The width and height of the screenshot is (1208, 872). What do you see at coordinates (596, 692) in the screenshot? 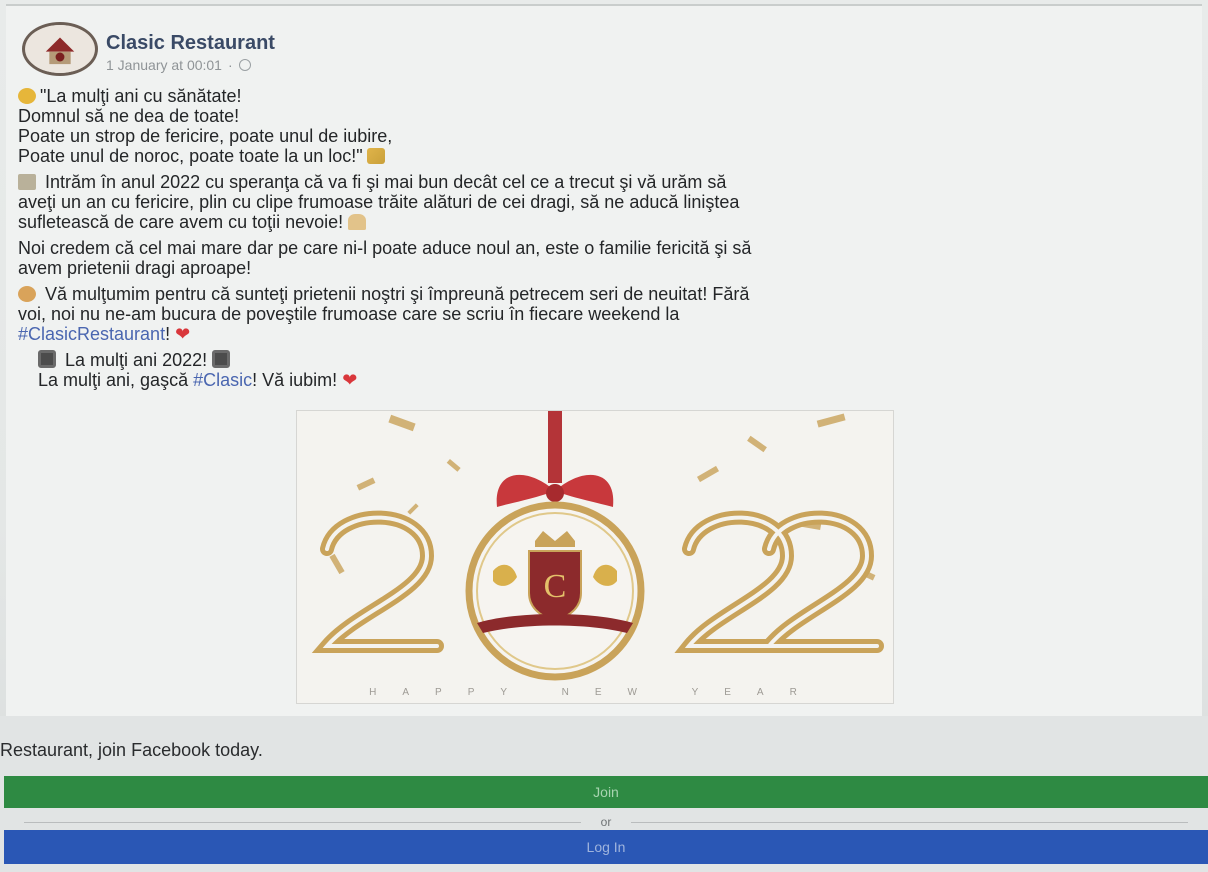
I see `image-subtitle: HAPPY NEW YEAR` at bounding box center [596, 692].